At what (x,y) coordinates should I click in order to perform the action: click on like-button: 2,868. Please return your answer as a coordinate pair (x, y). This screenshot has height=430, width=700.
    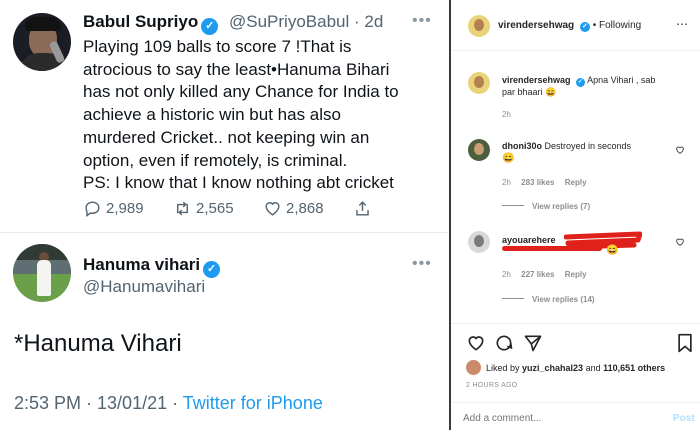
    Looking at the image, I should click on (293, 208).